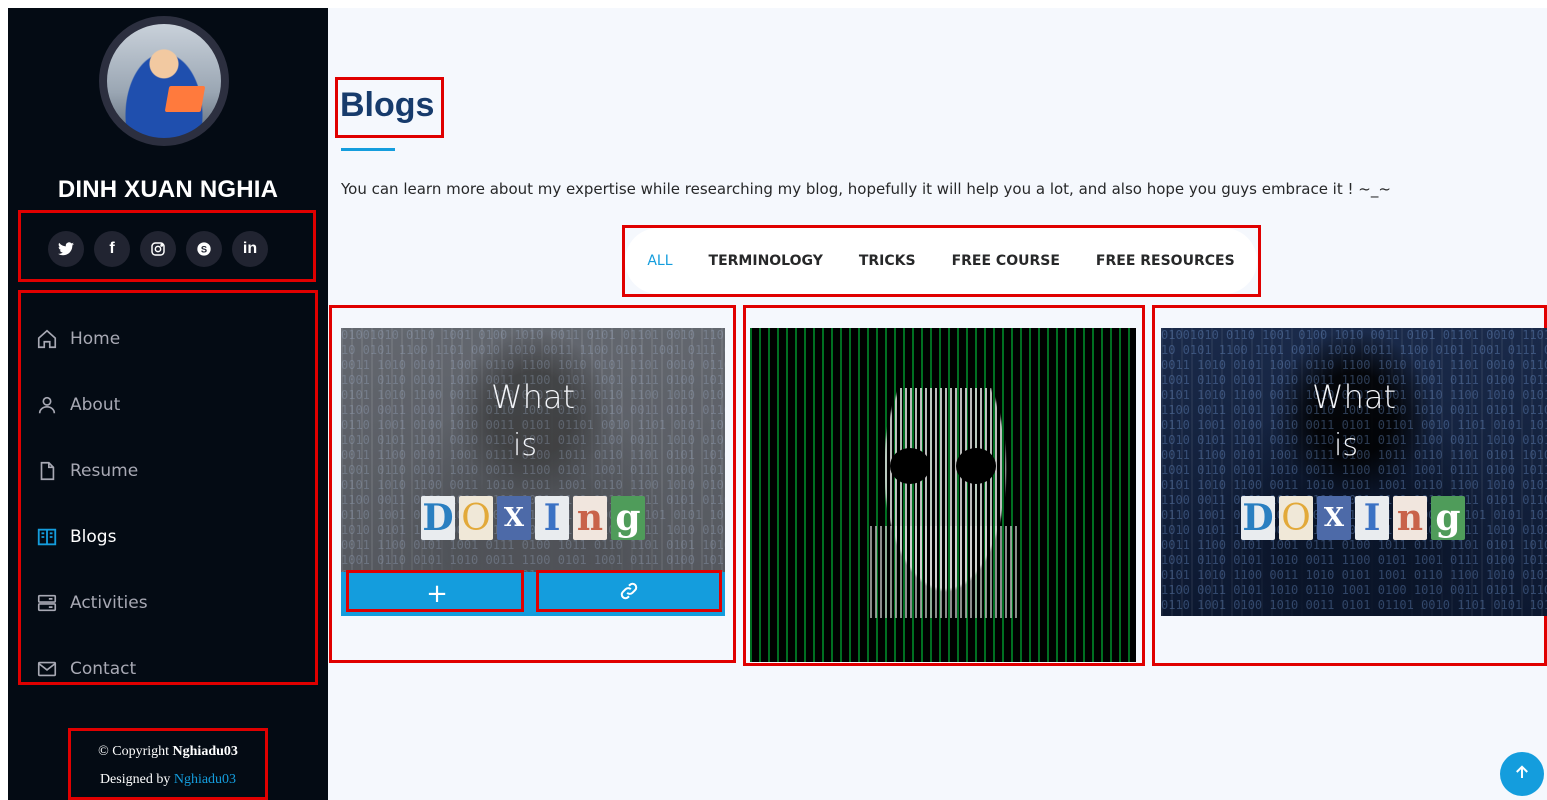 This screenshot has height=800, width=1547. I want to click on back-to-top-button, so click(1522, 774).